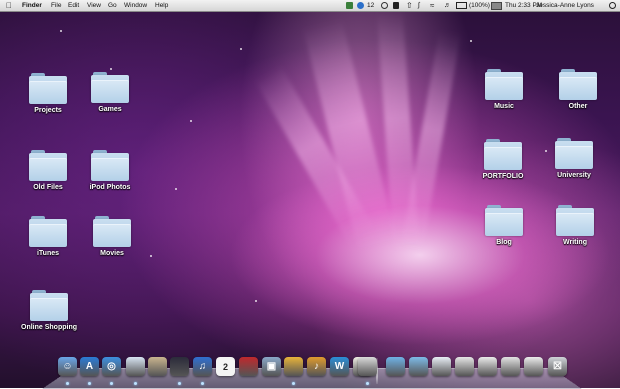 Image resolution: width=620 pixels, height=389 pixels. I want to click on photo-booth-icon, so click(248, 366).